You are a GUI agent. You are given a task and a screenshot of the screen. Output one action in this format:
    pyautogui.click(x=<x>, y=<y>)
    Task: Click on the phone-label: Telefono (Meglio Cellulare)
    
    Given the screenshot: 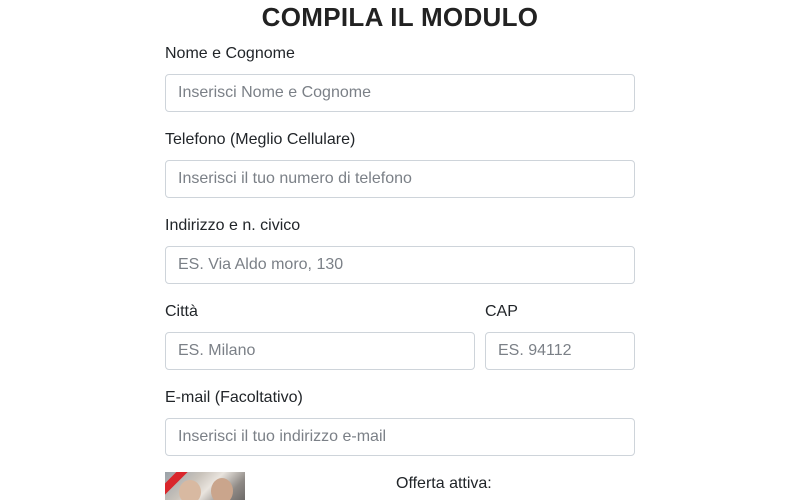 What is the action you would take?
    pyautogui.click(x=260, y=139)
    